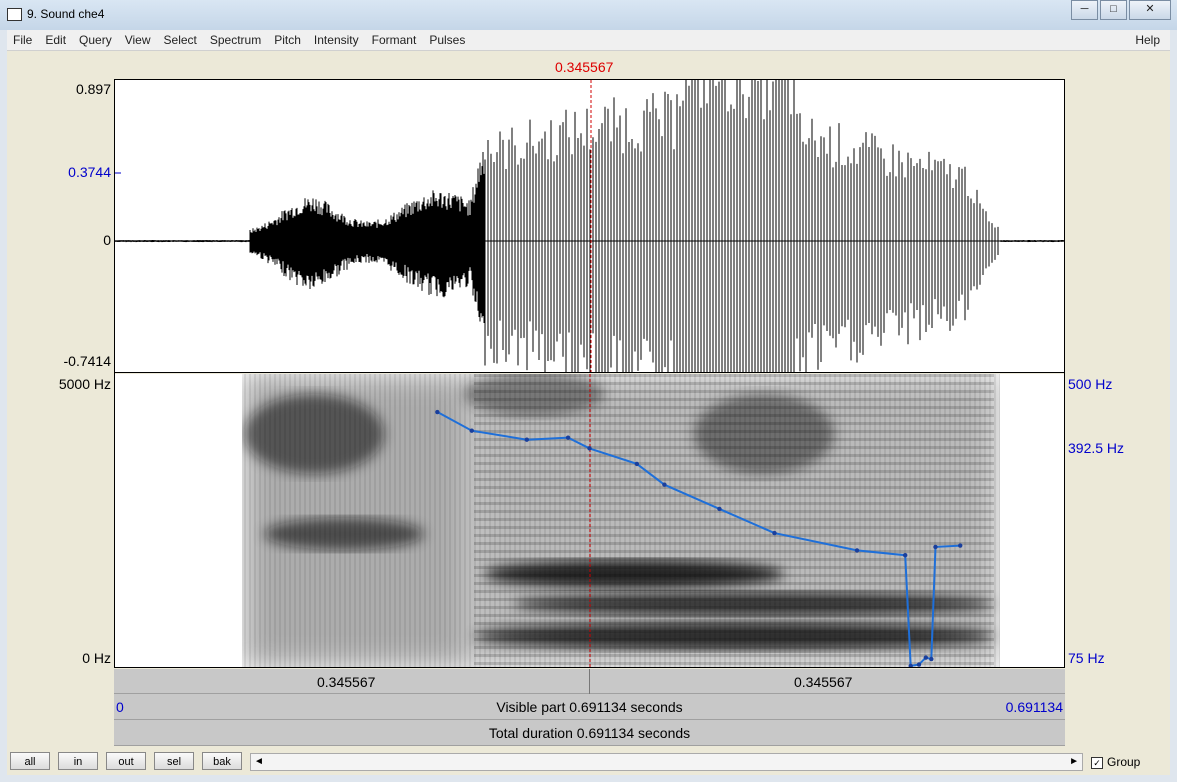 The height and width of the screenshot is (782, 1177). What do you see at coordinates (107, 240) in the screenshot?
I see `waveform-zero-label: 0` at bounding box center [107, 240].